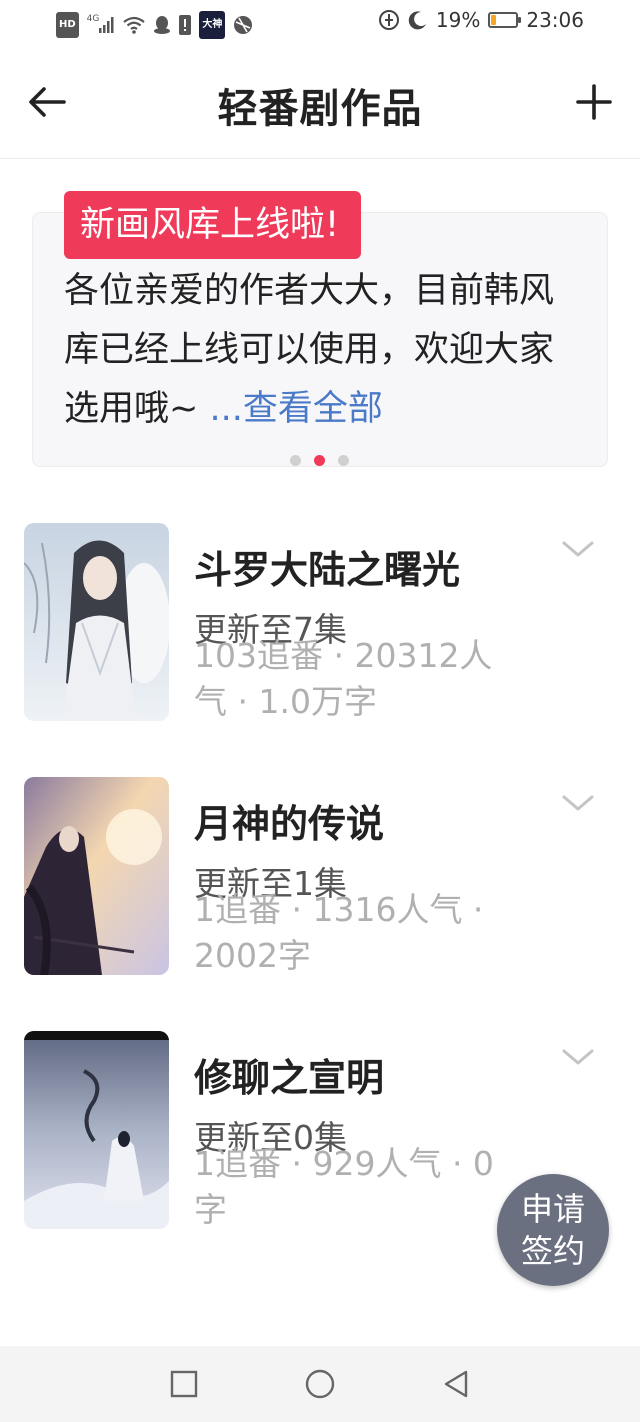 This screenshot has height=1422, width=640. What do you see at coordinates (320, 24) in the screenshot?
I see `status-bar: HD 4G 大神 19% 23:06` at bounding box center [320, 24].